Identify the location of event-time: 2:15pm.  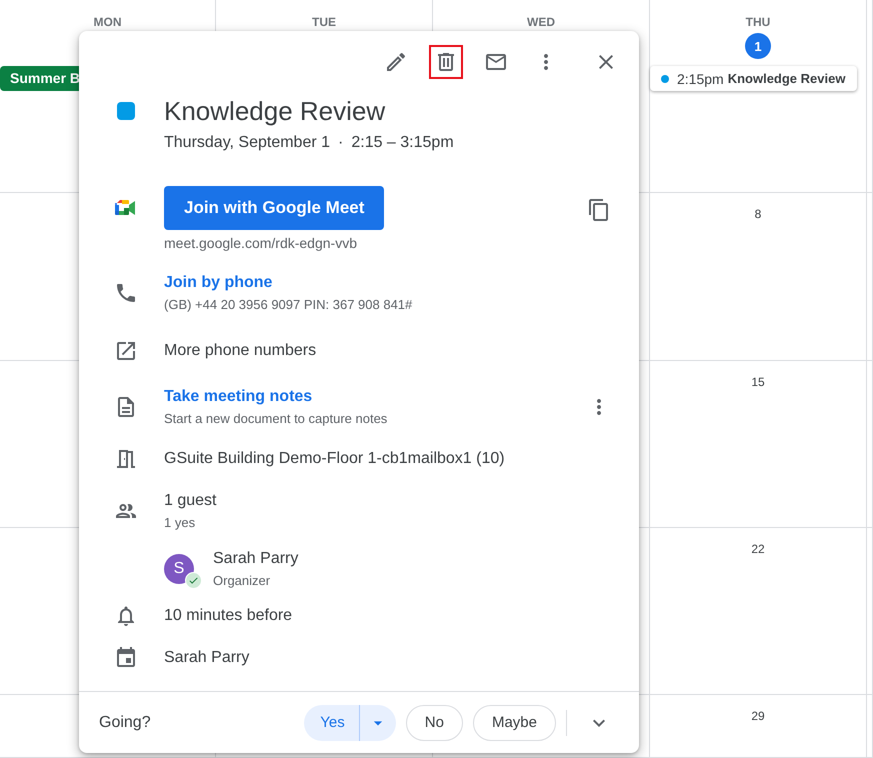
(700, 78).